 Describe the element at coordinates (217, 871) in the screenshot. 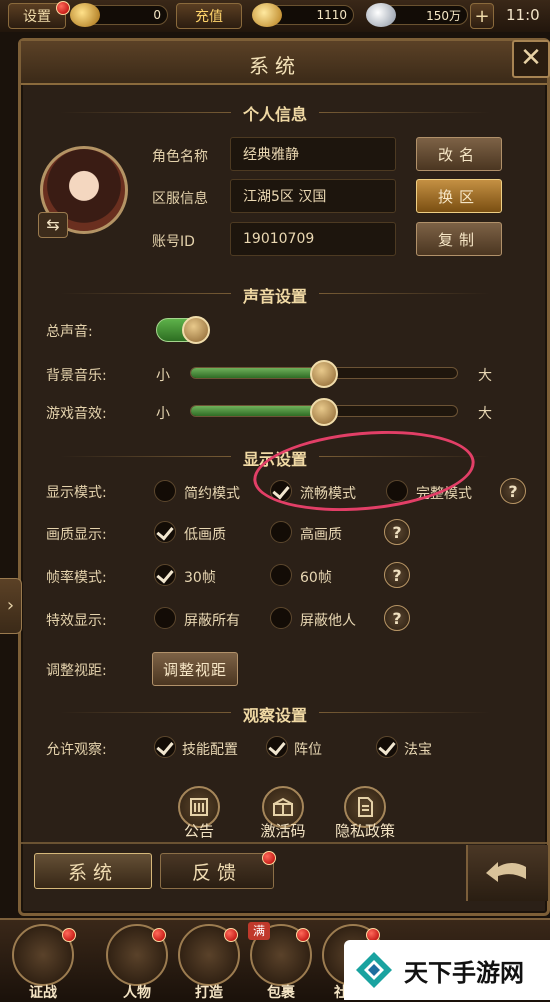

I see `tab-feedback: 反馈` at that location.